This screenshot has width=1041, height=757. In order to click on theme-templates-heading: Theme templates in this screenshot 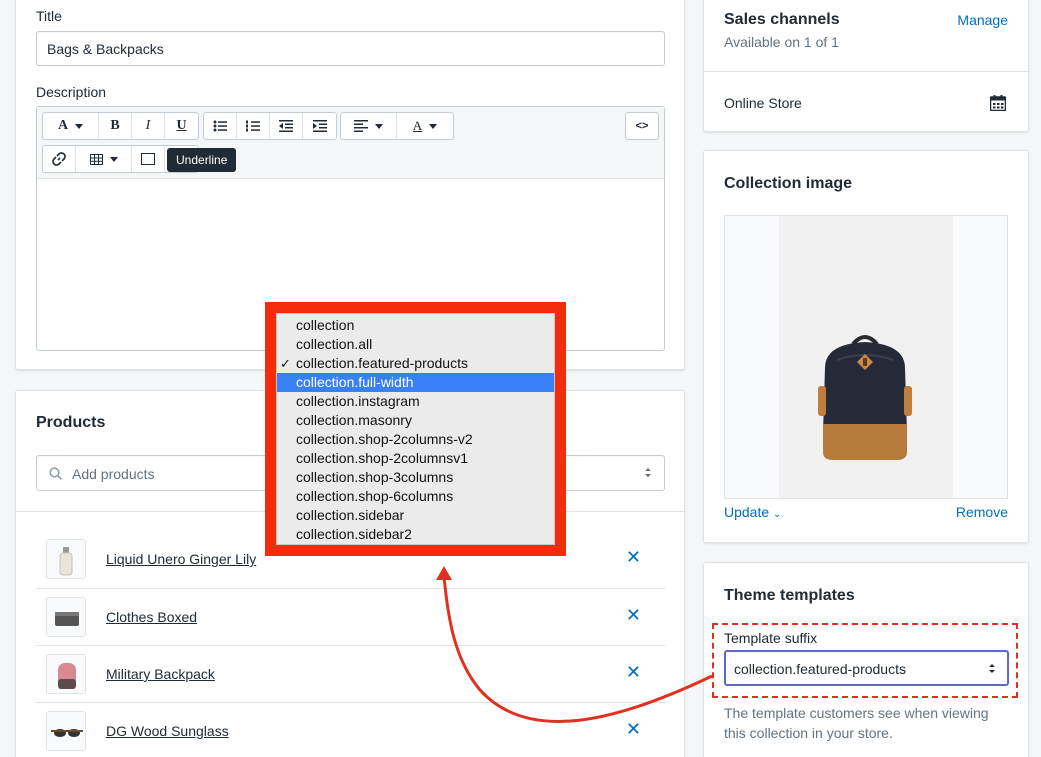, I will do `click(789, 595)`.